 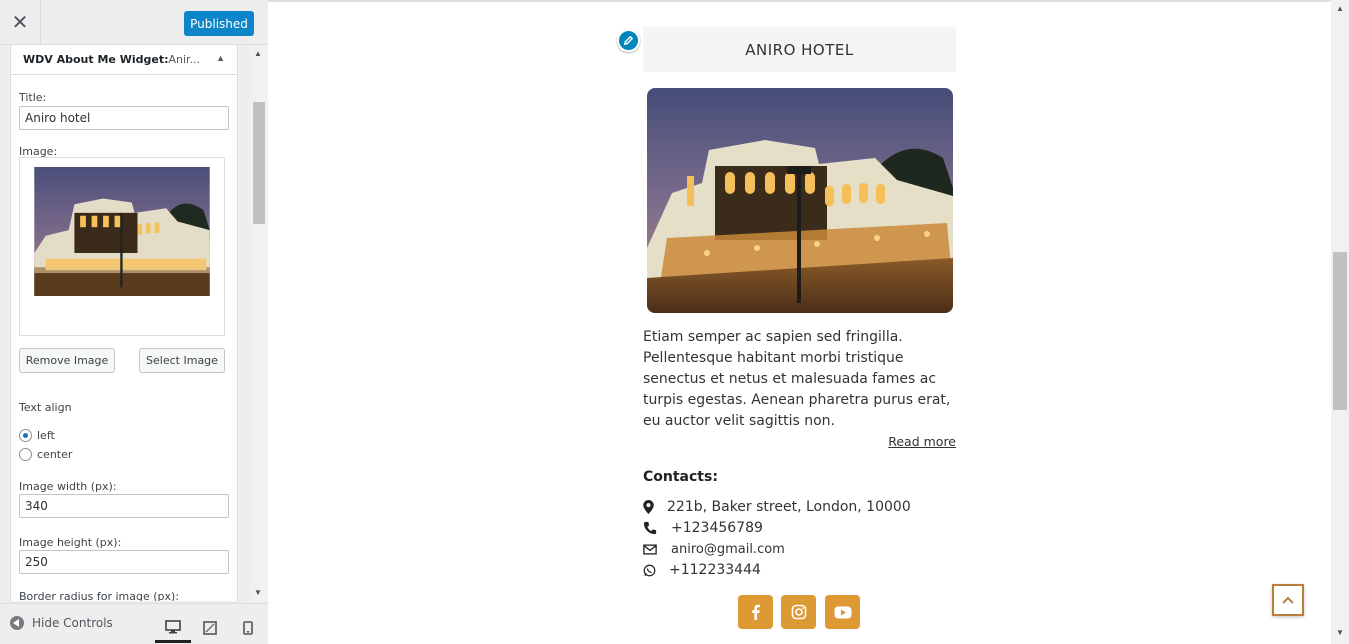 What do you see at coordinates (648, 507) in the screenshot?
I see `map-marker-icon` at bounding box center [648, 507].